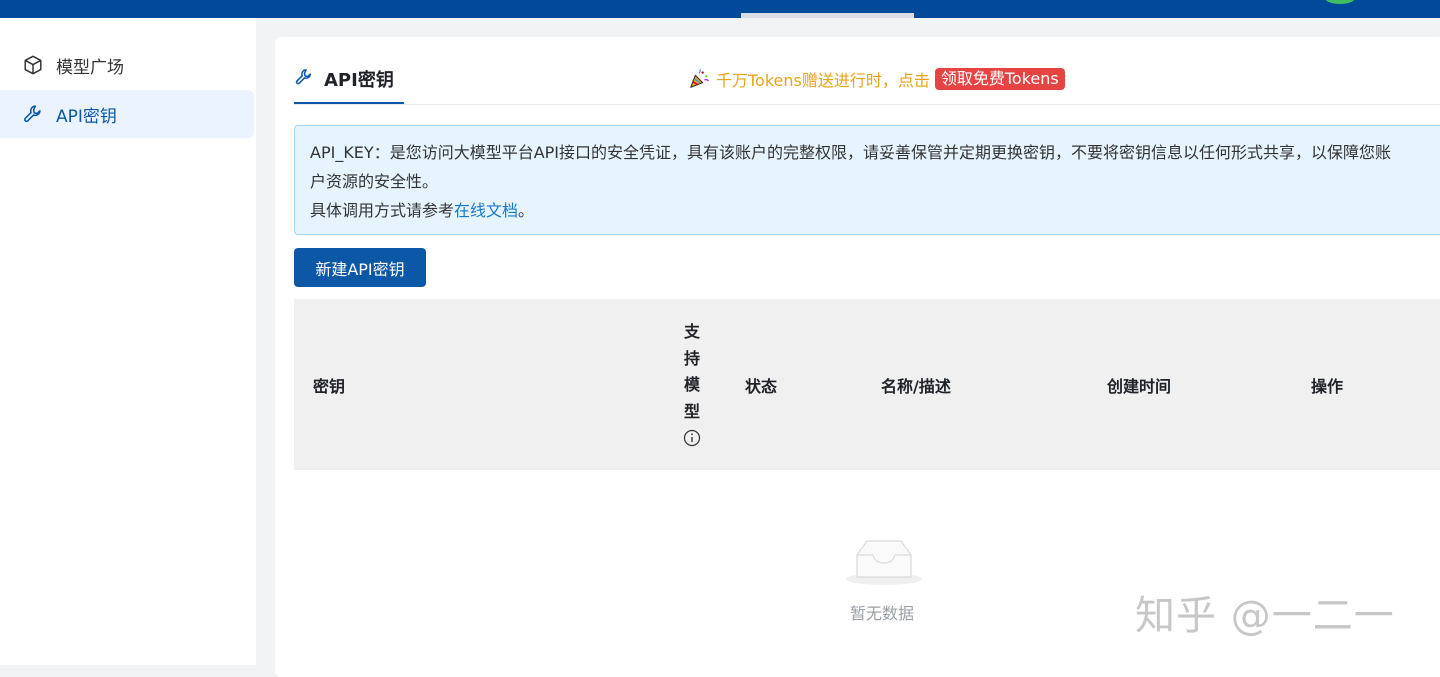 The image size is (1440, 677). Describe the element at coordinates (999, 79) in the screenshot. I see `claim-free-tokens-button: 领取免费Tokens` at that location.